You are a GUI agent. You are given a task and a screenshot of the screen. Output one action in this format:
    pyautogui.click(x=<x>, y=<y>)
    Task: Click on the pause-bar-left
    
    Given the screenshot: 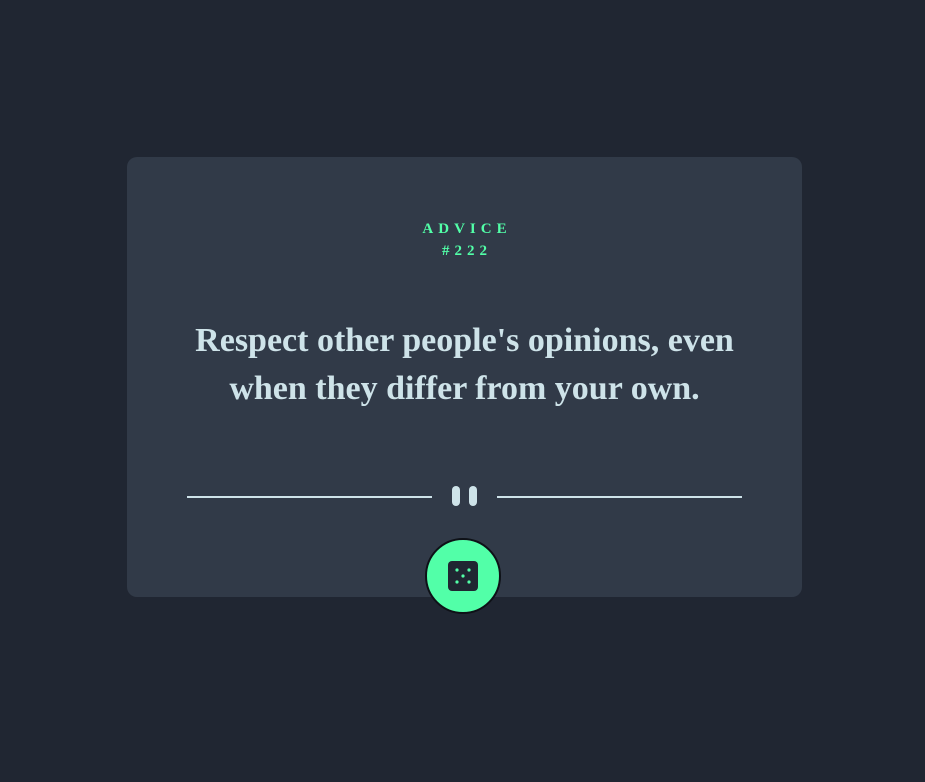 What is the action you would take?
    pyautogui.click(x=456, y=496)
    